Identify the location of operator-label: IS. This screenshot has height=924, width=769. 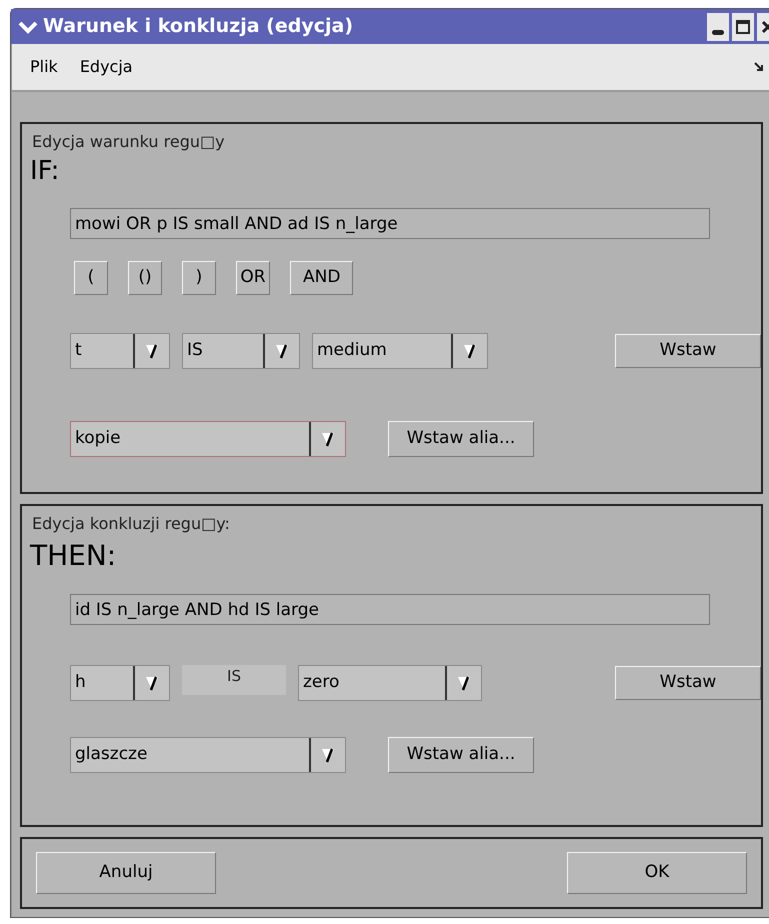
(234, 680).